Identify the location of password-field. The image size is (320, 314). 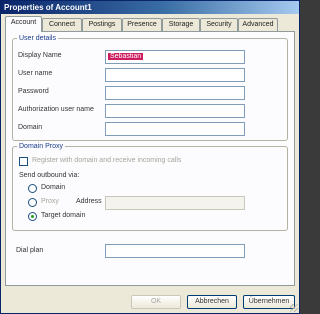
(175, 93).